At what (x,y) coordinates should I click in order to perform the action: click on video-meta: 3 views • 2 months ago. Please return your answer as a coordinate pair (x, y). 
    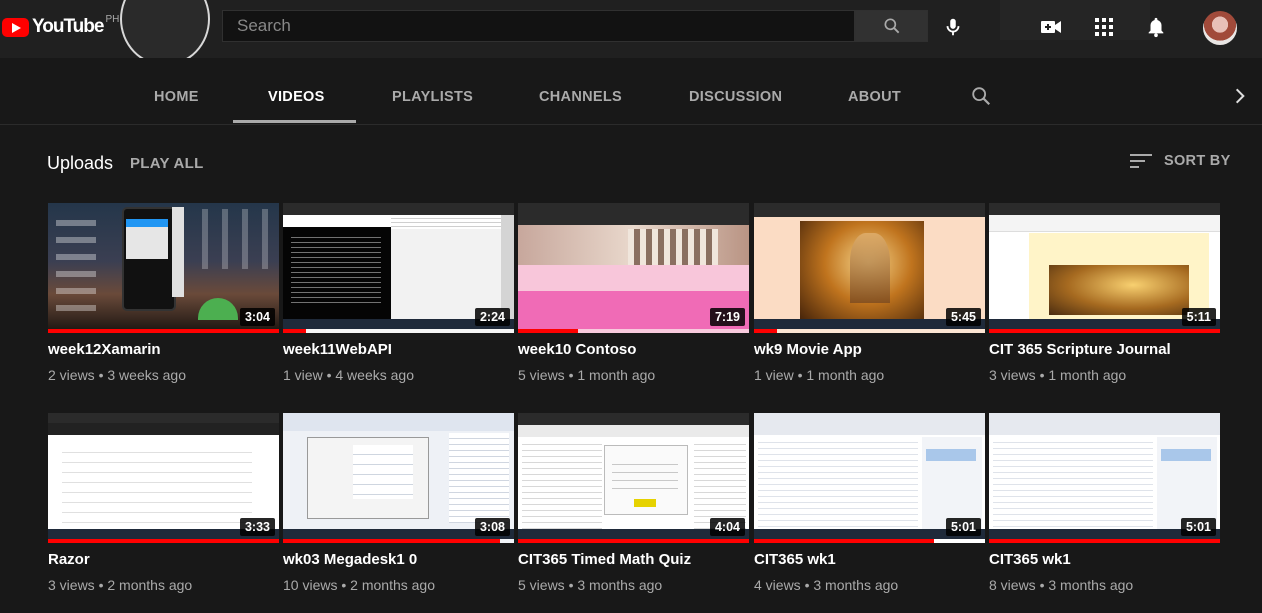
    Looking at the image, I should click on (120, 585).